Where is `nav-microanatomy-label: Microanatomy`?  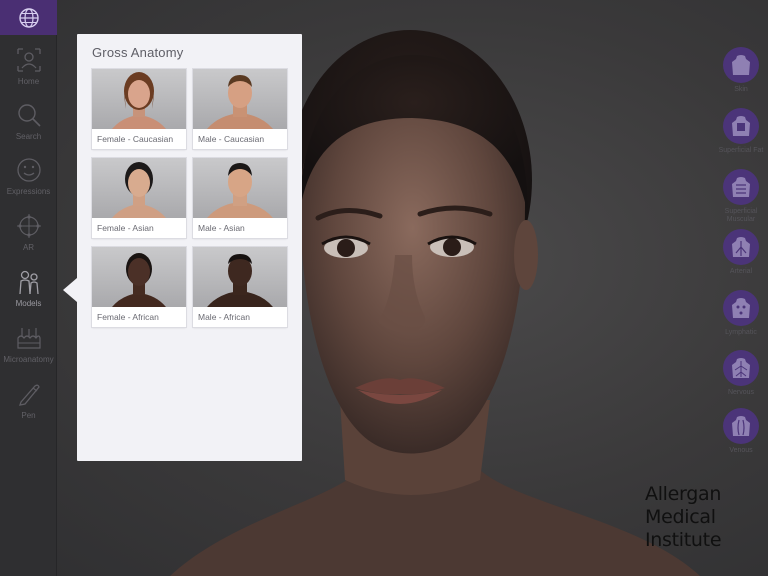
nav-microanatomy-label: Microanatomy is located at coordinates (28, 359).